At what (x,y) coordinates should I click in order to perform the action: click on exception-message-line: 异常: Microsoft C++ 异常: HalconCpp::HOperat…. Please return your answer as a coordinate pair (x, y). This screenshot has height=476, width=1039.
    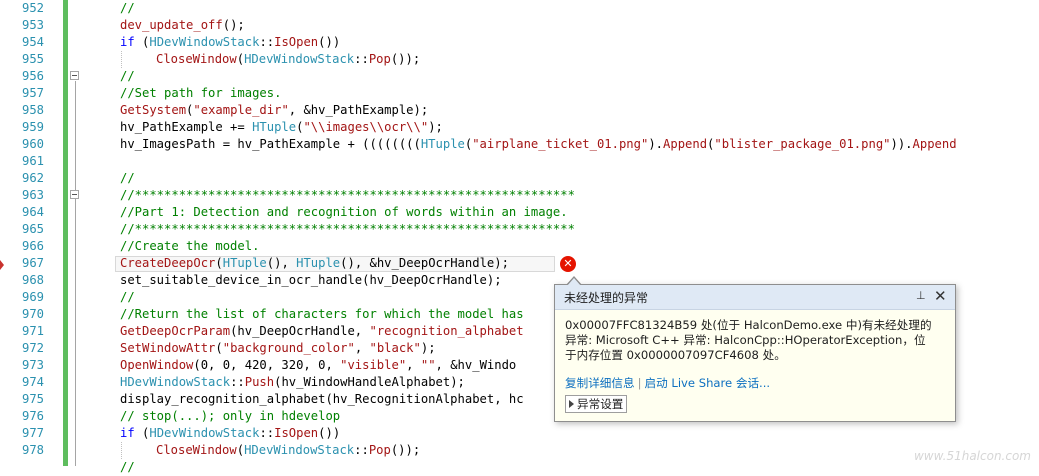
    Looking at the image, I should click on (745, 340).